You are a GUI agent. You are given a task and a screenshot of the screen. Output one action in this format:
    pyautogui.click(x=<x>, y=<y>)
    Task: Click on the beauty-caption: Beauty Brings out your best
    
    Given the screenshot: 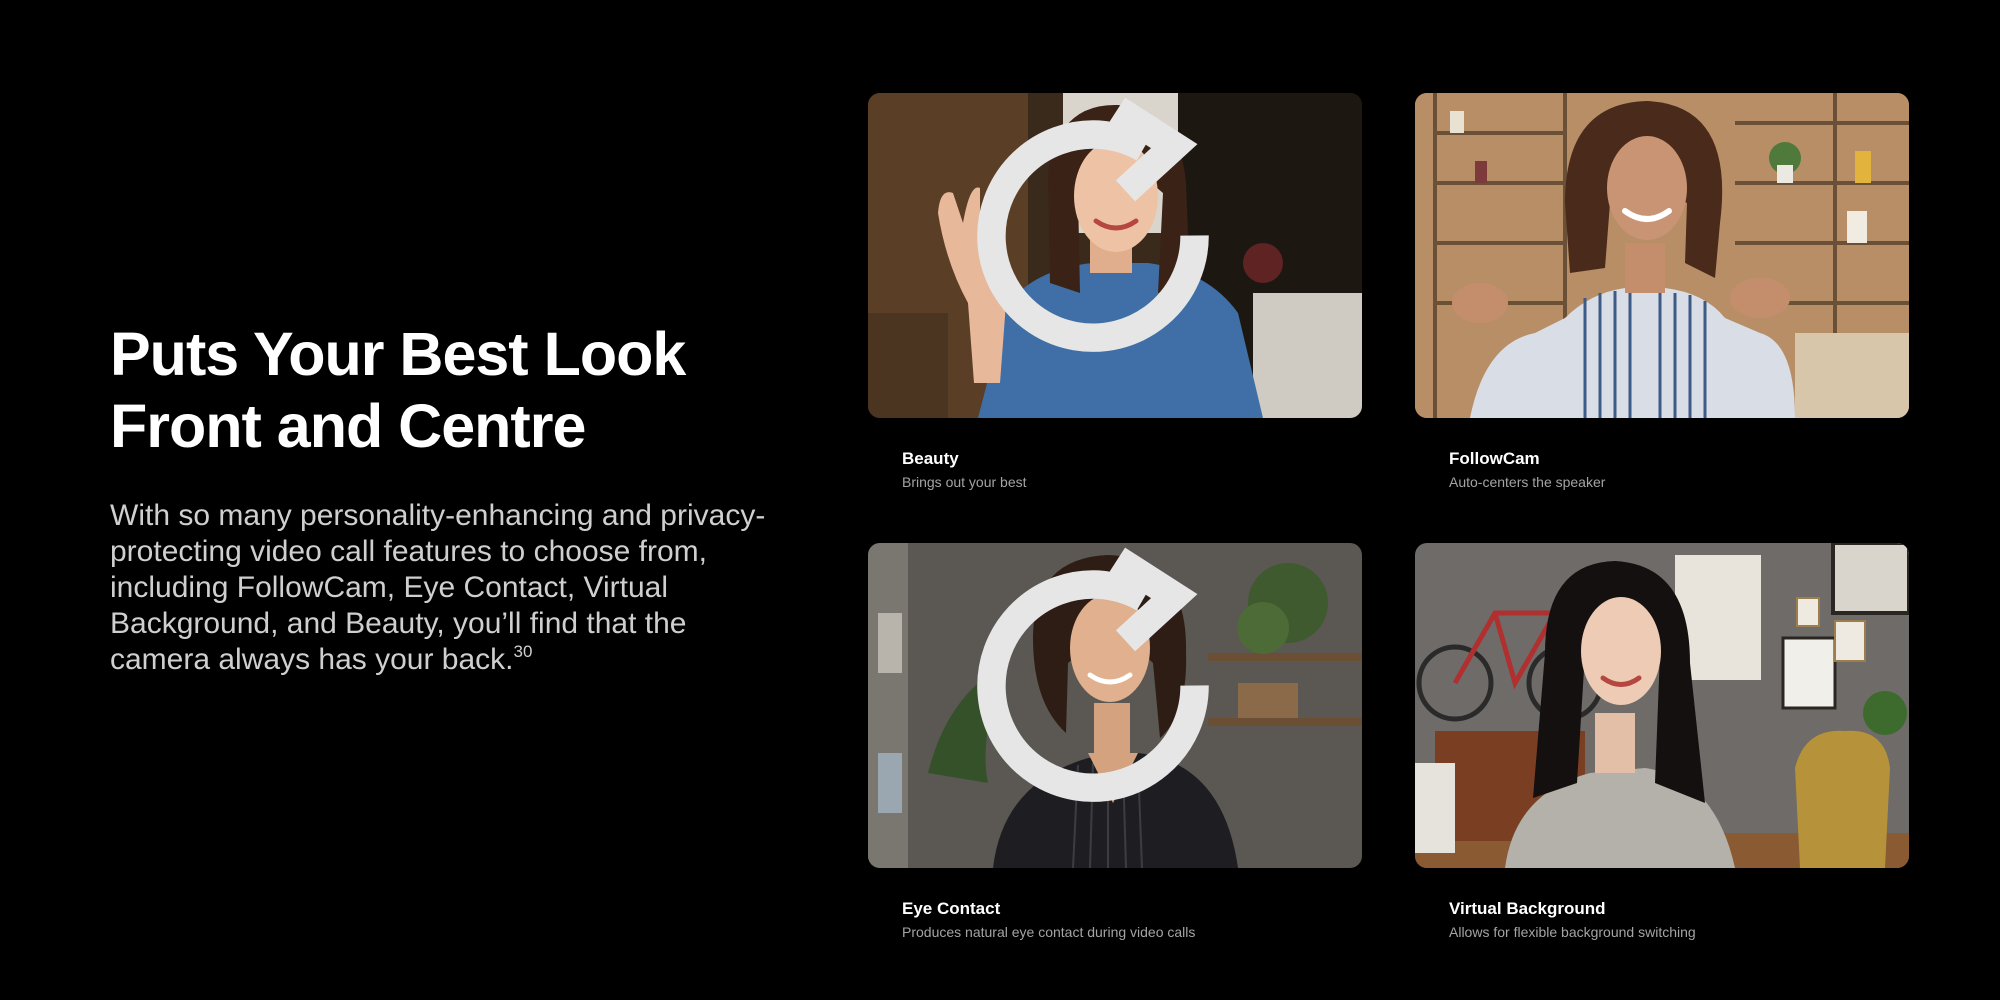 What is the action you would take?
    pyautogui.click(x=1115, y=455)
    